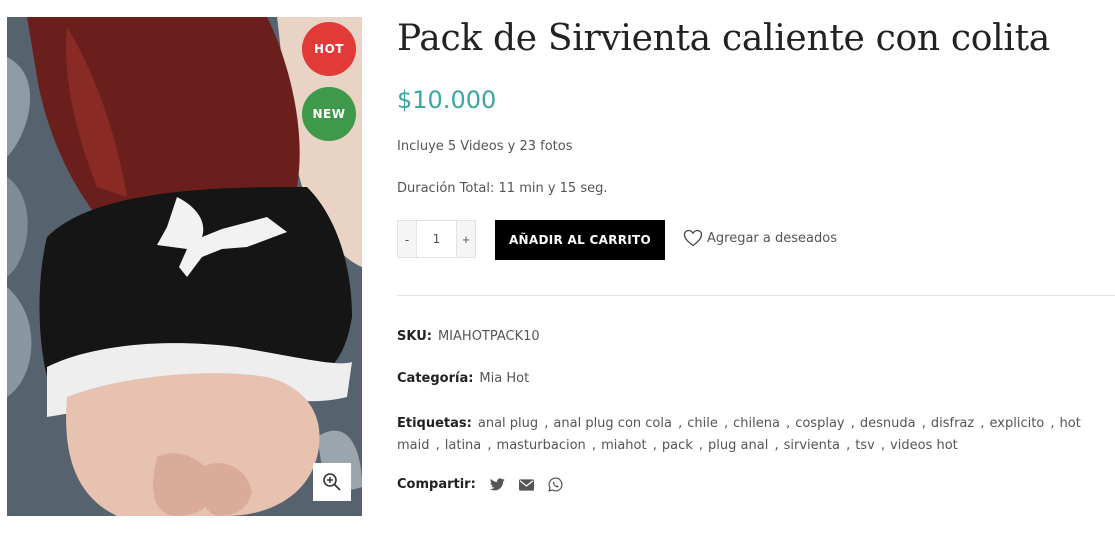  What do you see at coordinates (434, 423) in the screenshot?
I see `tags-label: Etiquetas:` at bounding box center [434, 423].